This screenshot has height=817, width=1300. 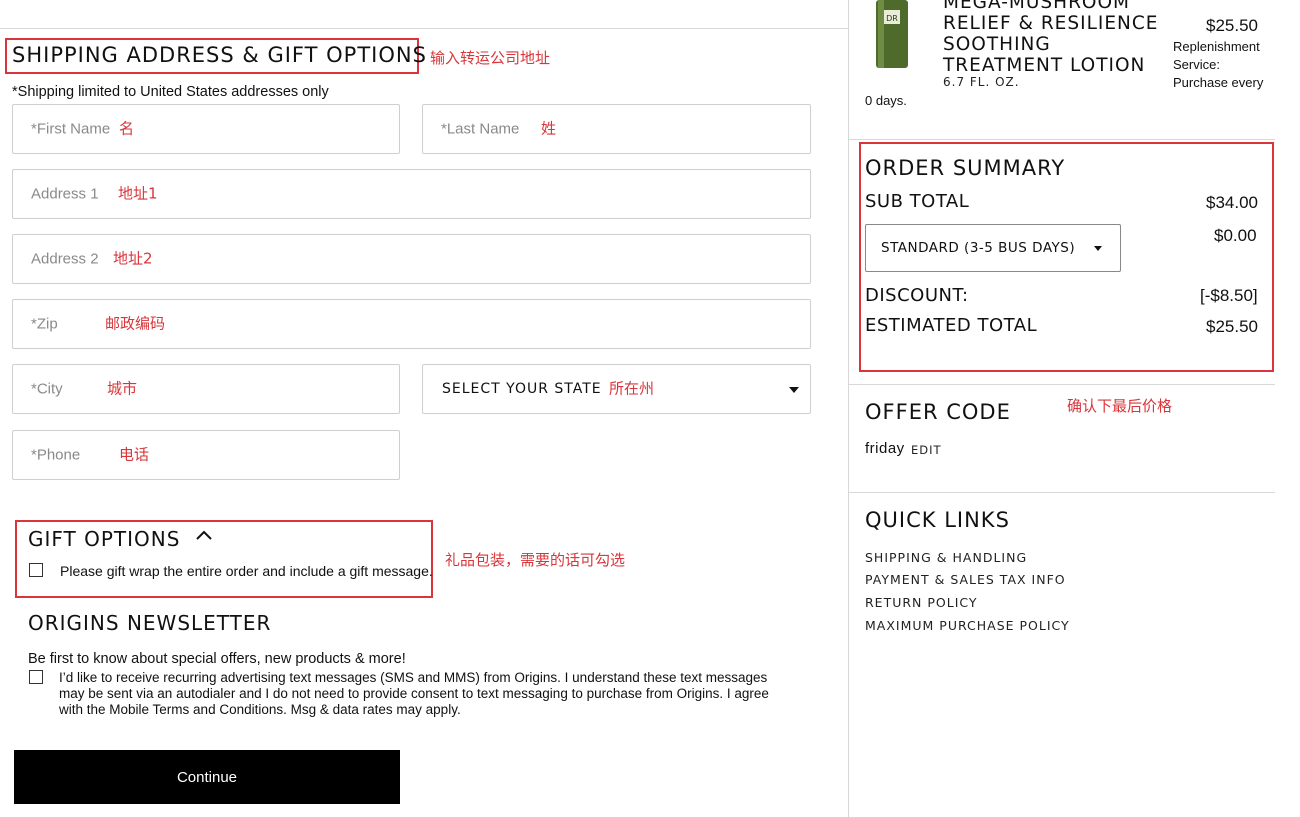 I want to click on offer-code-title: OFFER CODE, so click(x=938, y=412).